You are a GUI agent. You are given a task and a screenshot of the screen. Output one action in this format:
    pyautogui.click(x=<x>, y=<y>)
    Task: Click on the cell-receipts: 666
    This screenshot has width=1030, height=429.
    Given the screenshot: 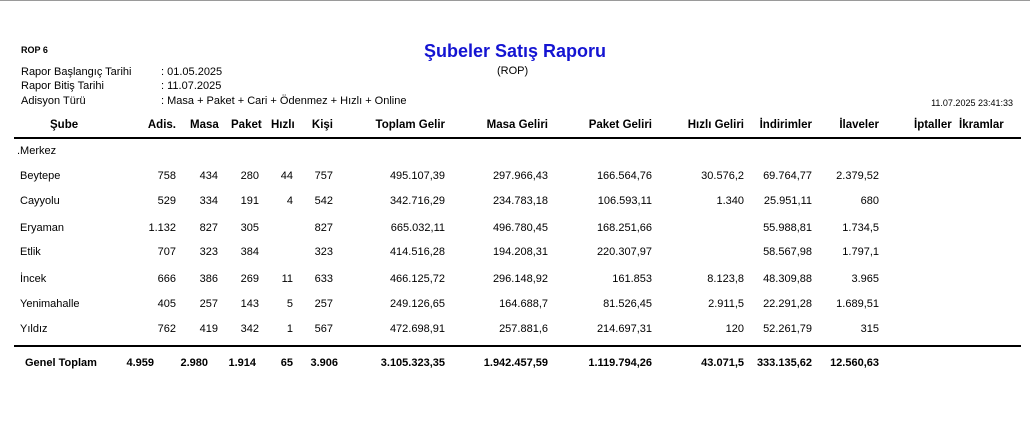 What is the action you would take?
    pyautogui.click(x=166, y=279)
    